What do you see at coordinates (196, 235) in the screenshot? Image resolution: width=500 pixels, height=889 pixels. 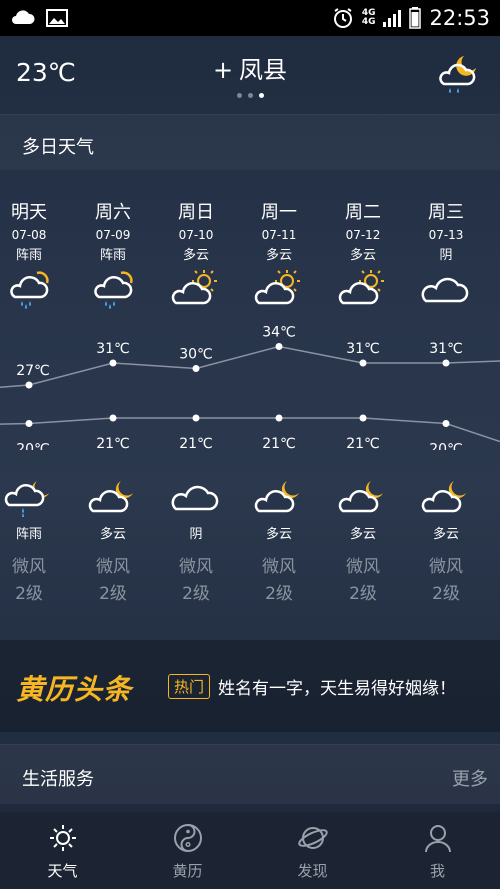 I see `day-date: 07-10` at bounding box center [196, 235].